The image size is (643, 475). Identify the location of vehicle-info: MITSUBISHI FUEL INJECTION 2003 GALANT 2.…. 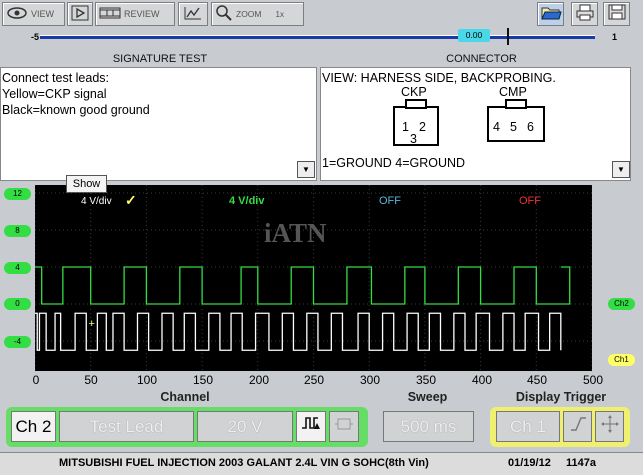
(244, 463).